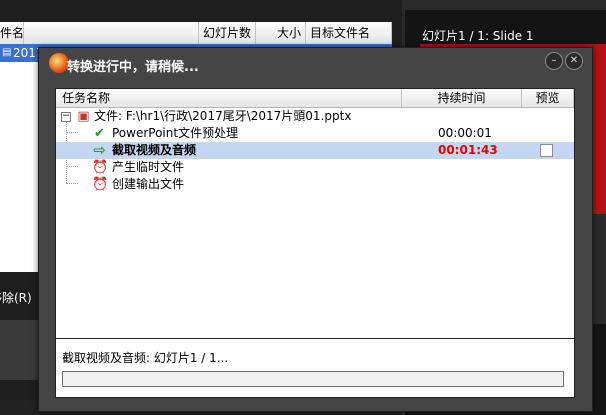 The height and width of the screenshot is (415, 606). I want to click on file-table-header: 文件名 幻灯片数 大小 目标文件名, so click(196, 33).